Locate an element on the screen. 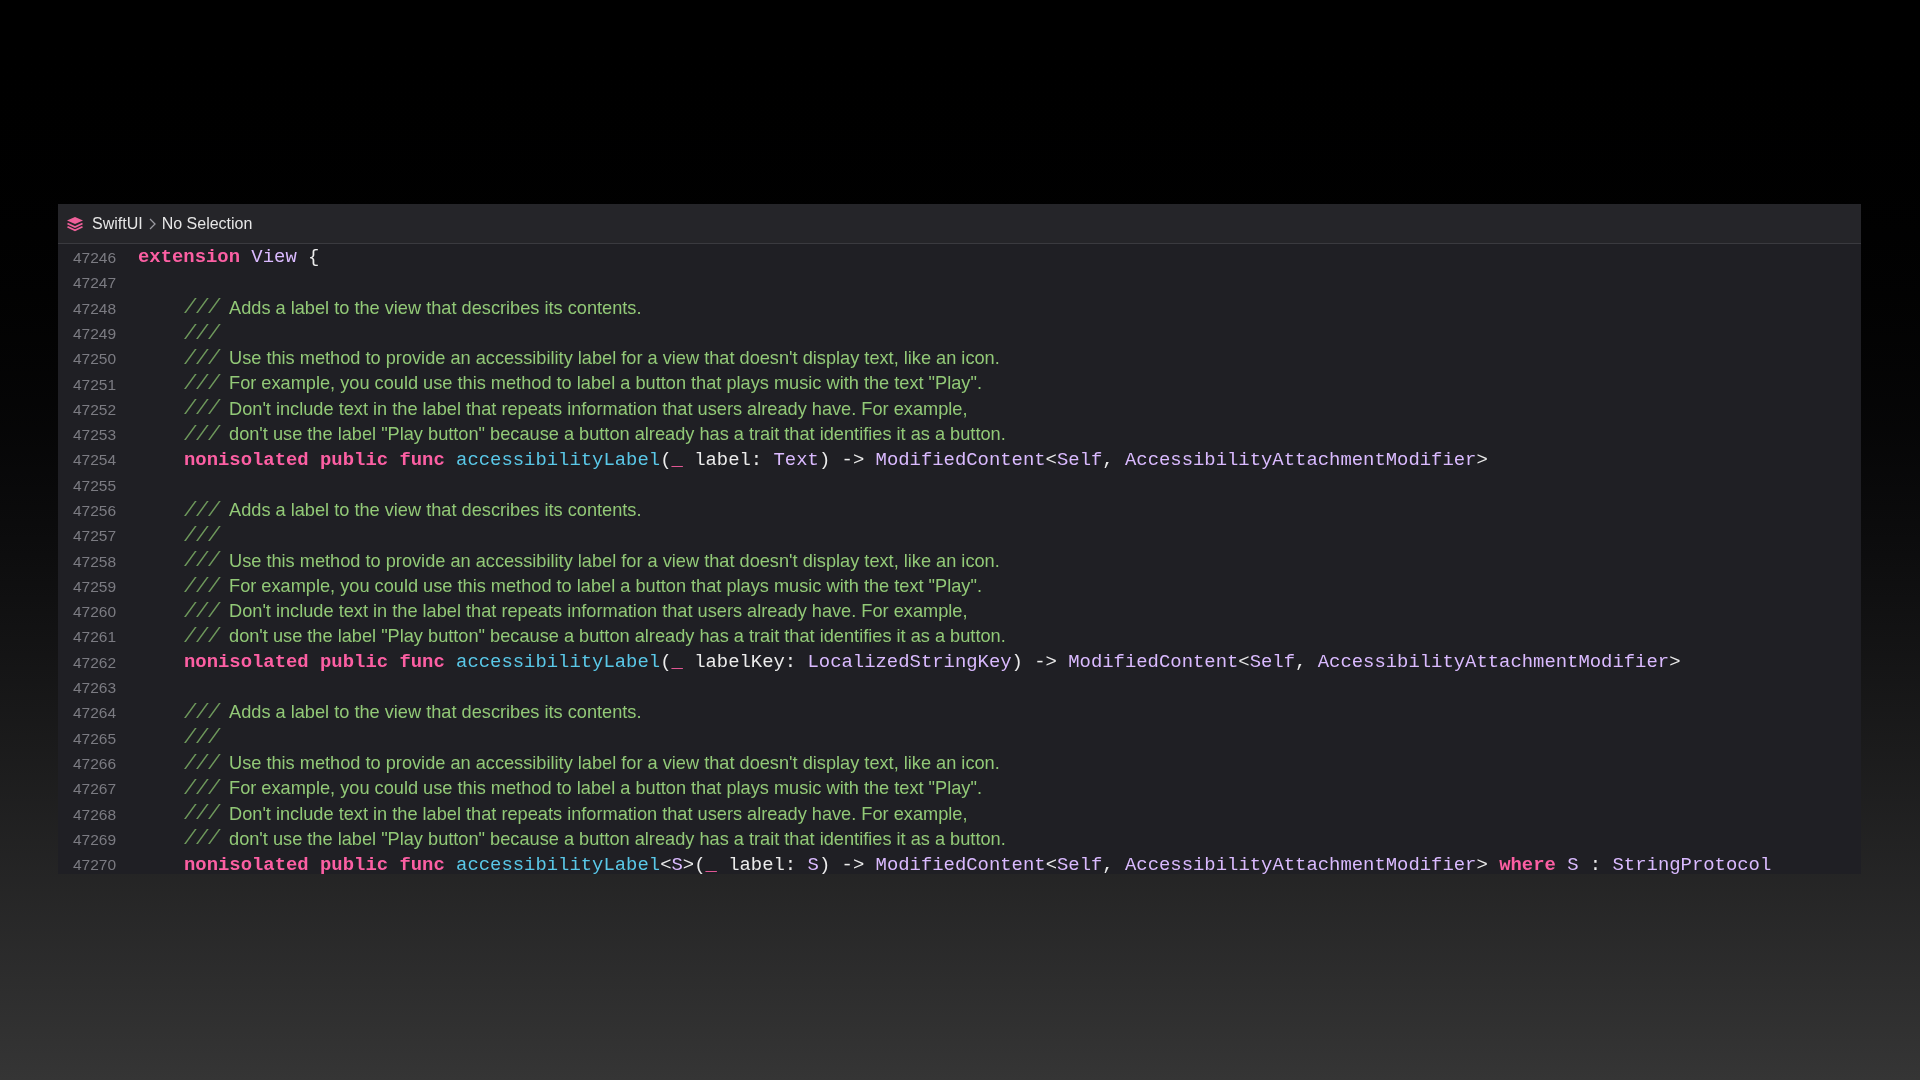 This screenshot has width=1920, height=1080. line-number: 47253 is located at coordinates (95, 435).